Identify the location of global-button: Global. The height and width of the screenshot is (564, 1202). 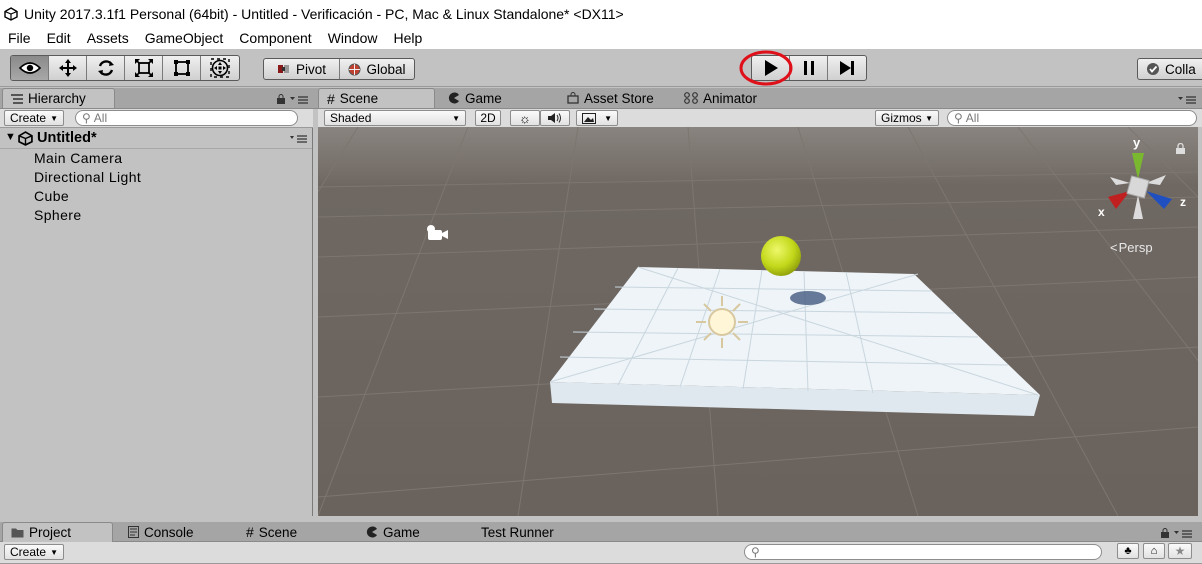
(377, 69).